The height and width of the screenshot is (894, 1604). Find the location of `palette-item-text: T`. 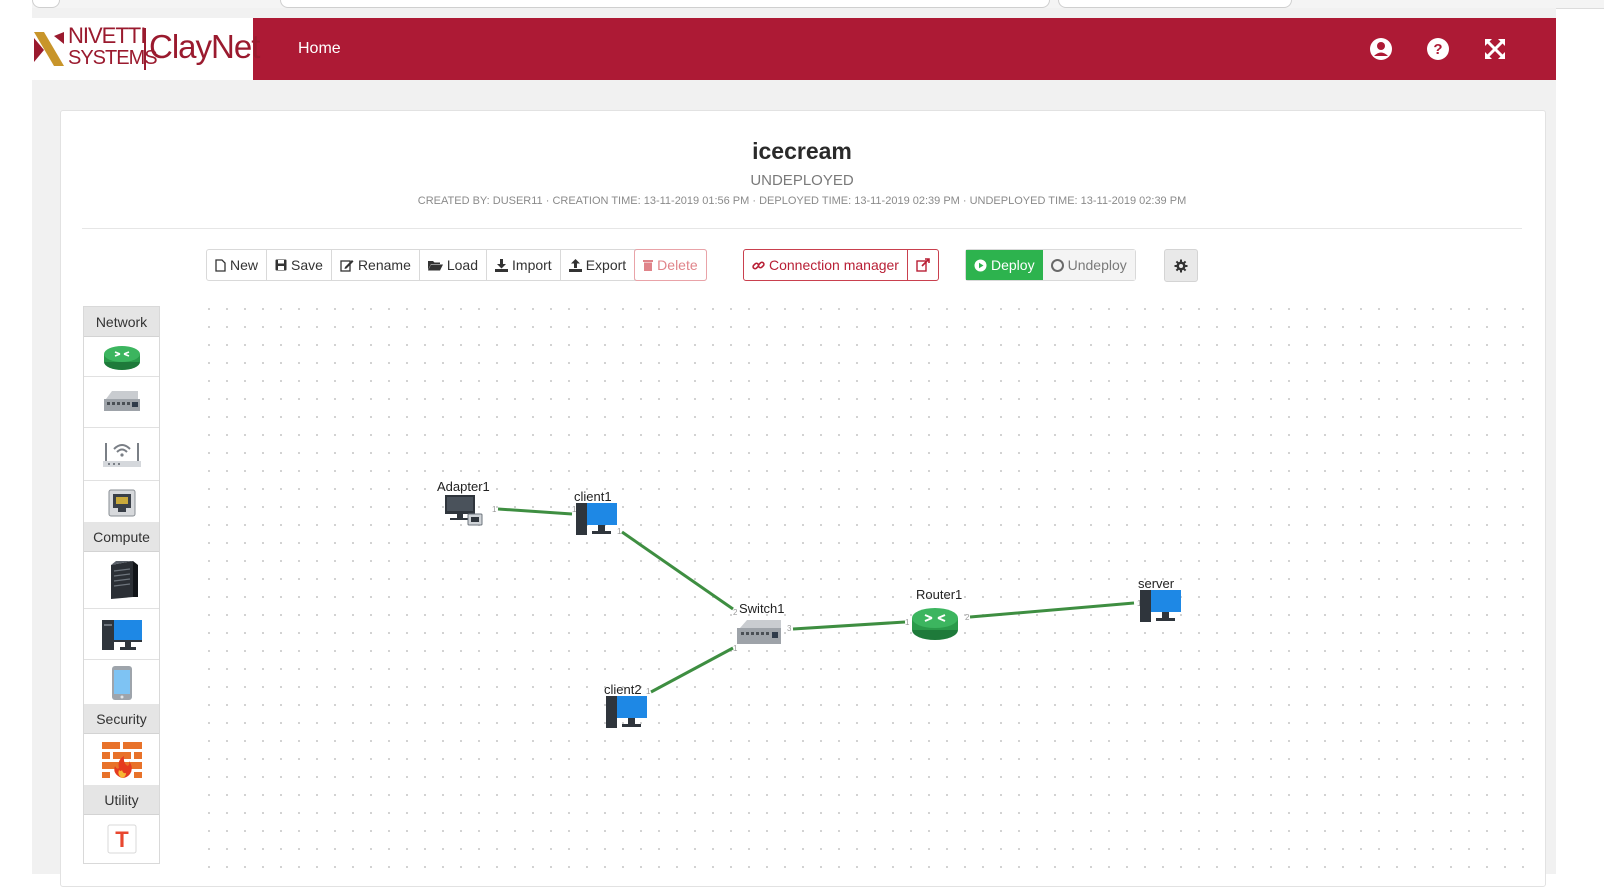

palette-item-text: T is located at coordinates (121, 839).